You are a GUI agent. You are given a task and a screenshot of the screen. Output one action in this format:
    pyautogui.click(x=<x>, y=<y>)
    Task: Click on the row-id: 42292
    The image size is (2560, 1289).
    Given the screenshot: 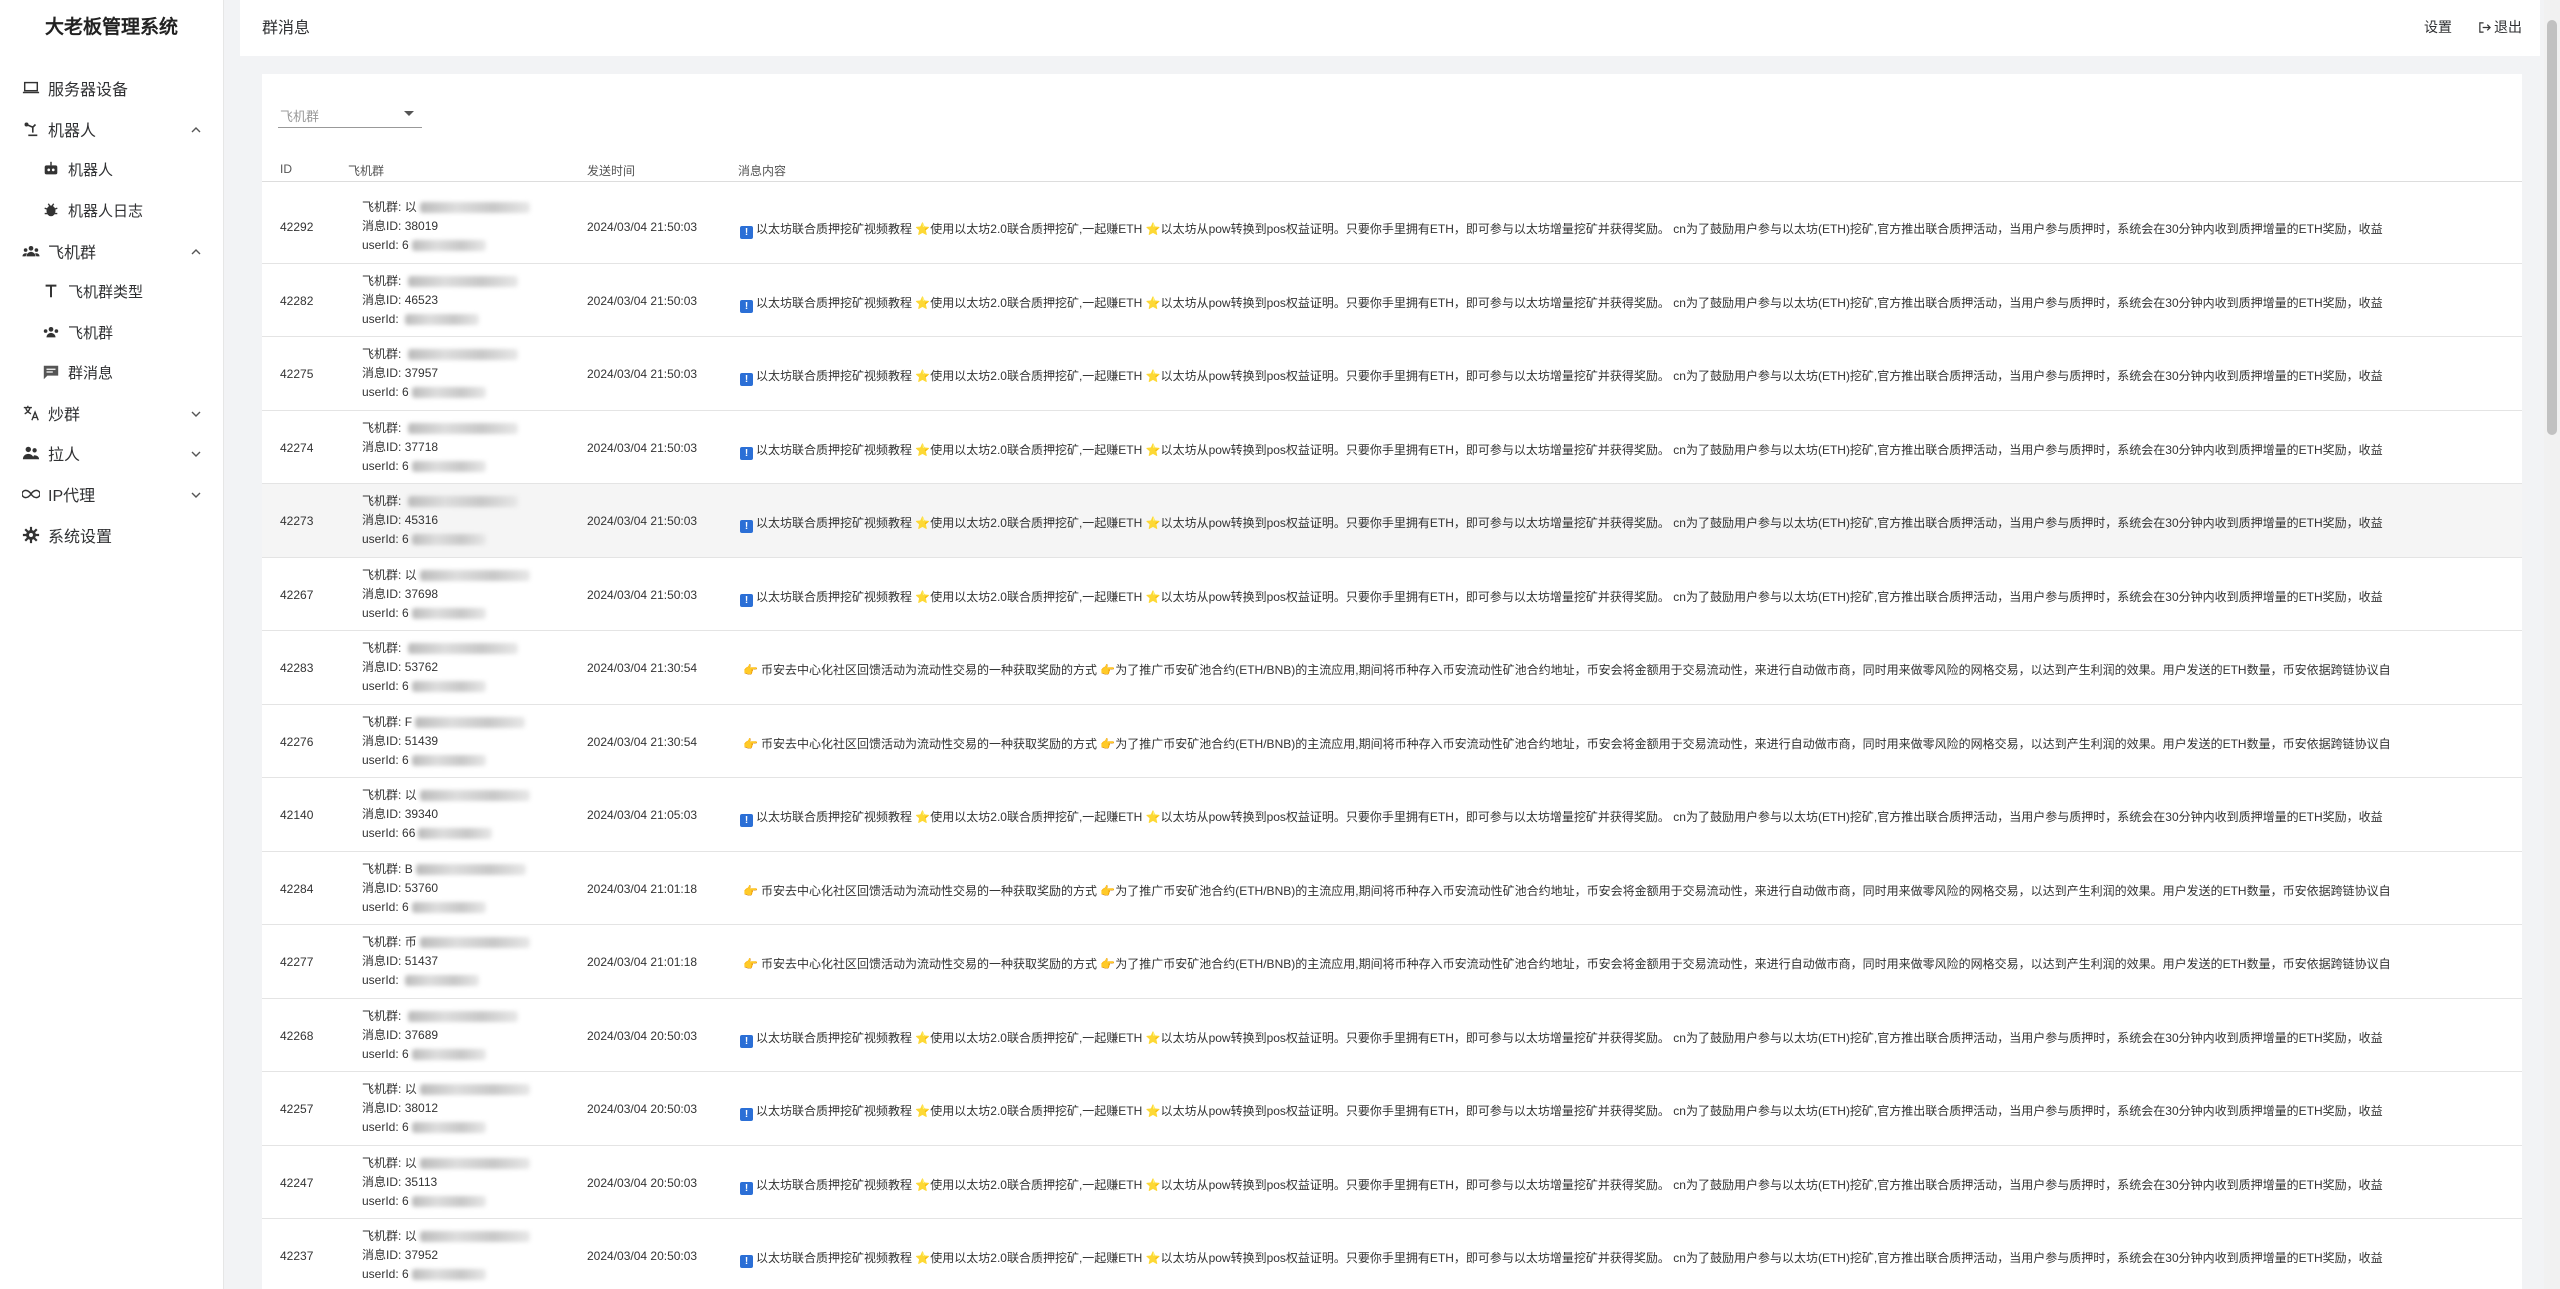 What is the action you would take?
    pyautogui.click(x=297, y=227)
    